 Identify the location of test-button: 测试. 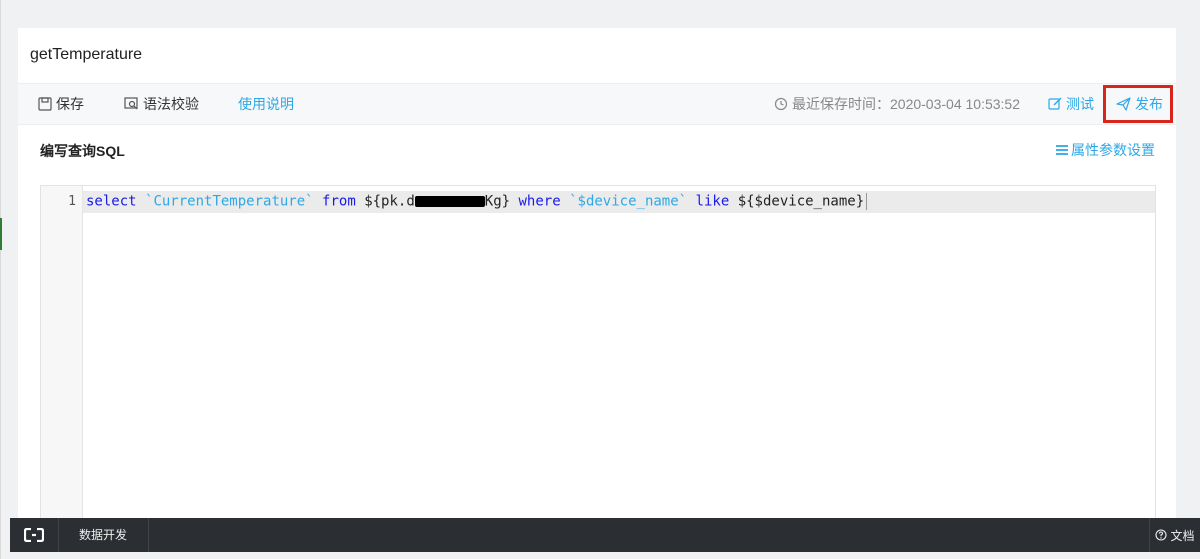
(1071, 104).